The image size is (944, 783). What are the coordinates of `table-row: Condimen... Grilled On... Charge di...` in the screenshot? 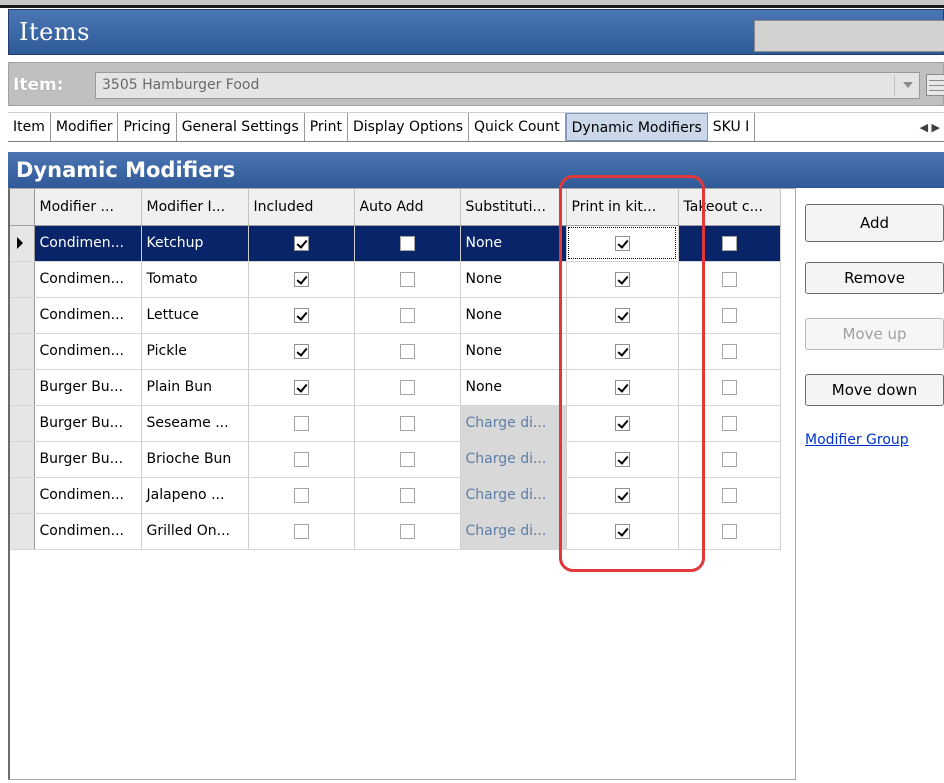 It's located at (395, 531).